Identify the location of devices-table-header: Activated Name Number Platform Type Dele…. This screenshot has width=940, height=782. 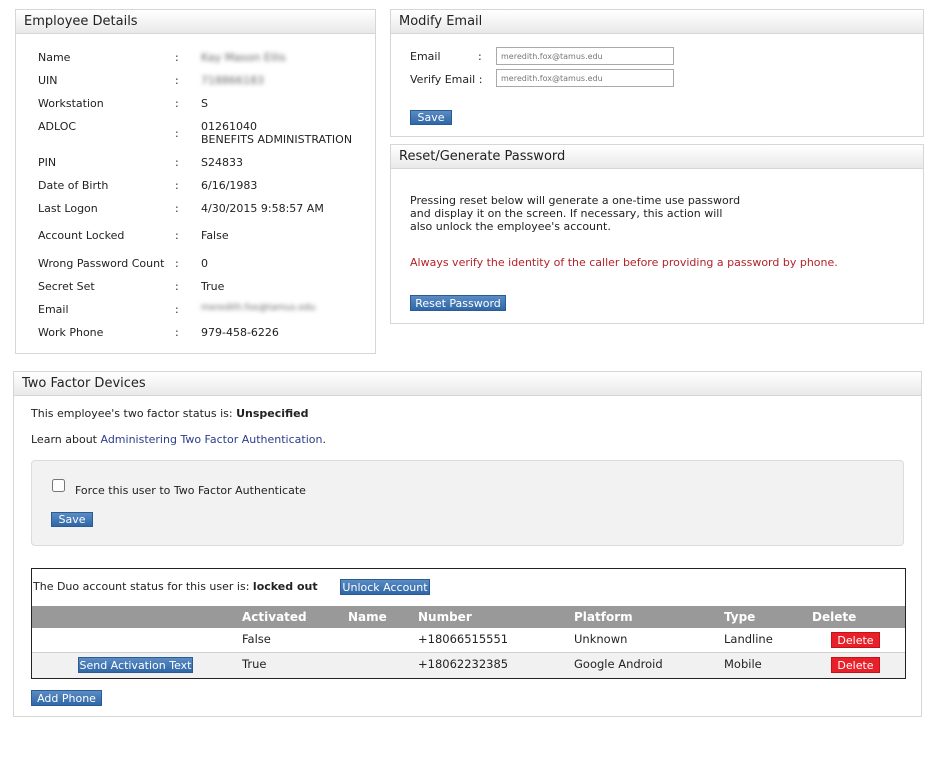
(468, 617).